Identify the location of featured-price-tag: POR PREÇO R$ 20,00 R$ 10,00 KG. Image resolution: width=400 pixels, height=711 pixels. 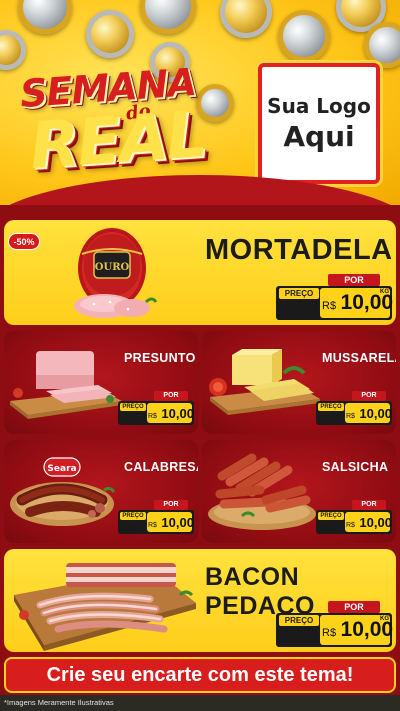
(334, 297).